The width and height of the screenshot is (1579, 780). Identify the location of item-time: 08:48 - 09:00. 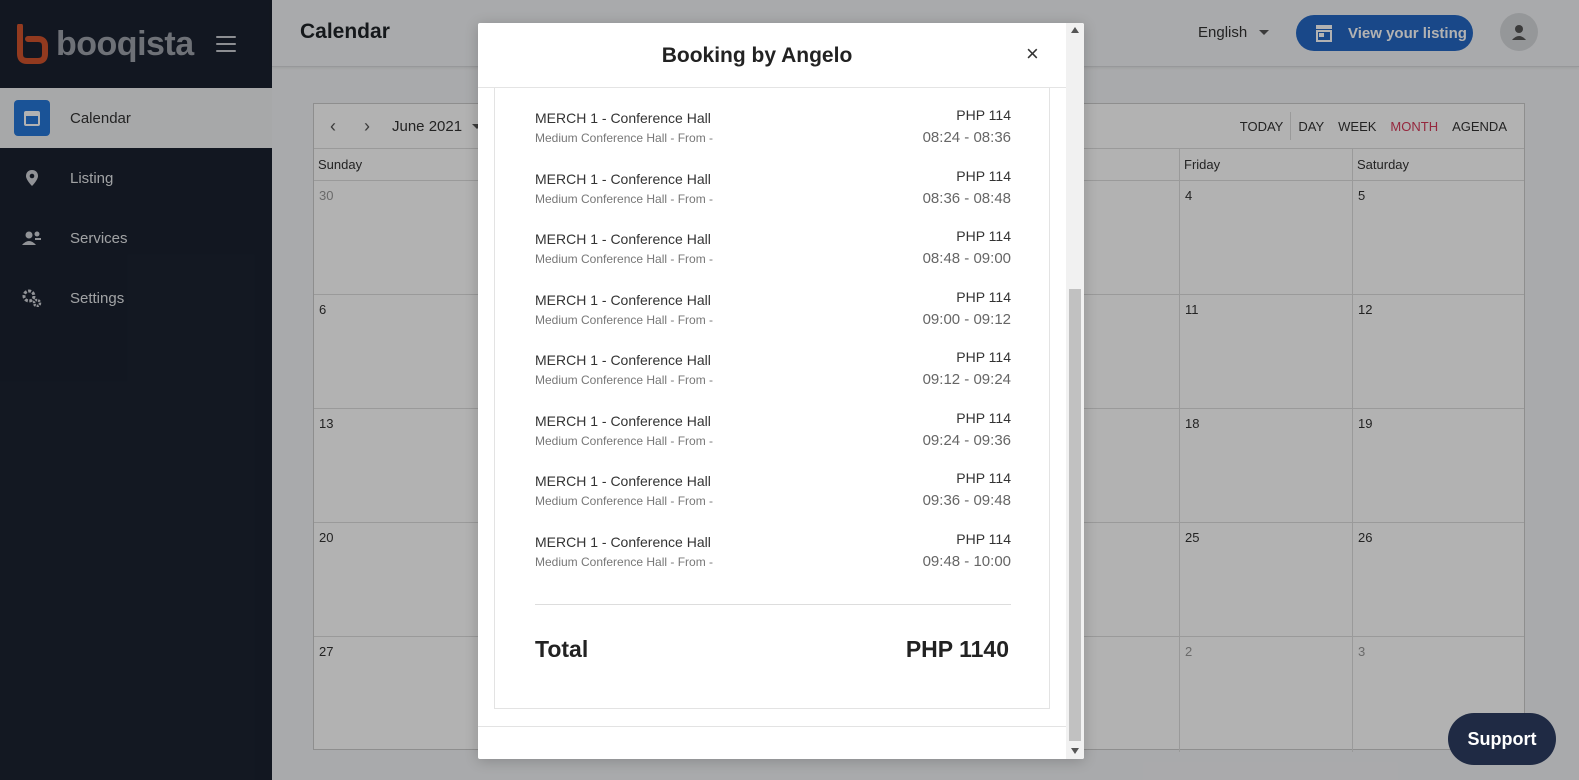
(966, 258).